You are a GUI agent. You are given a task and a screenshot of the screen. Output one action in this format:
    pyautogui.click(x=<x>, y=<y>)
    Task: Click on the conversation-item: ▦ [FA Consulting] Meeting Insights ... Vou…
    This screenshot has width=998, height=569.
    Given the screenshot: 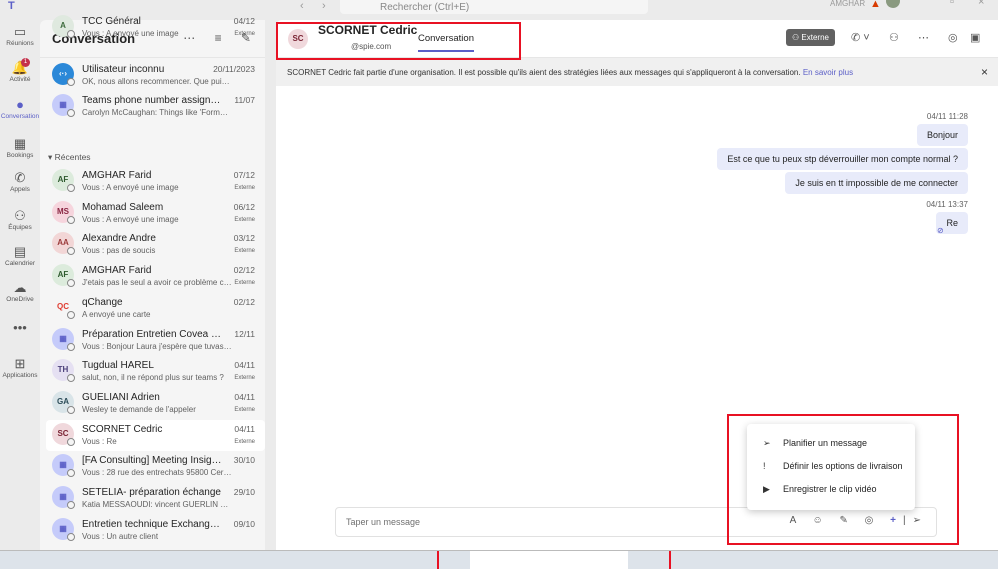 What is the action you would take?
    pyautogui.click(x=155, y=466)
    